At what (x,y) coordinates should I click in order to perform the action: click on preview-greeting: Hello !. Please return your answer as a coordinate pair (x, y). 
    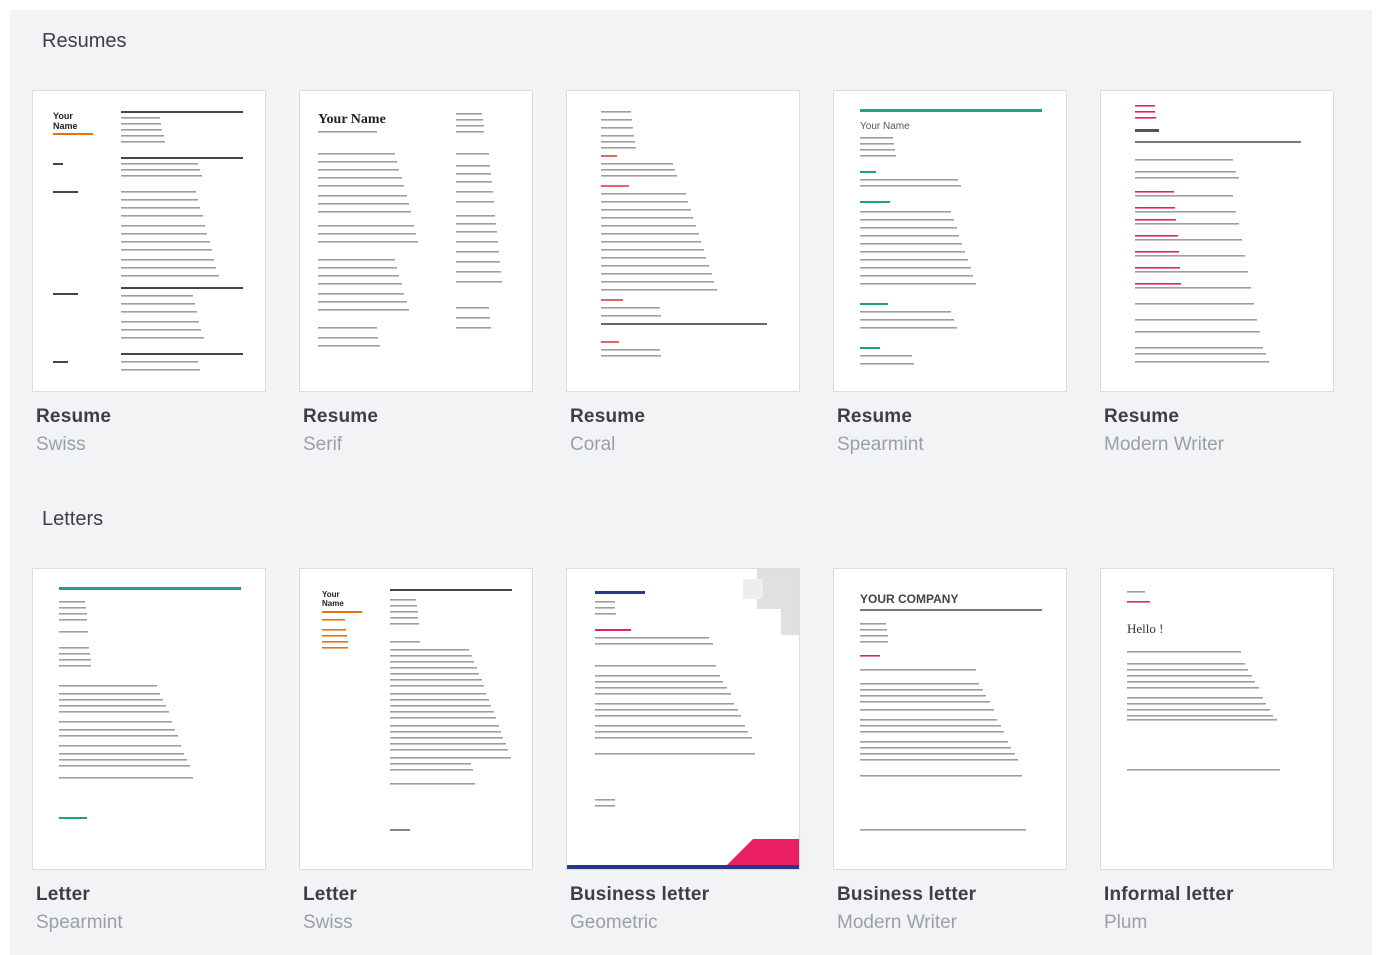
    Looking at the image, I should click on (1145, 628).